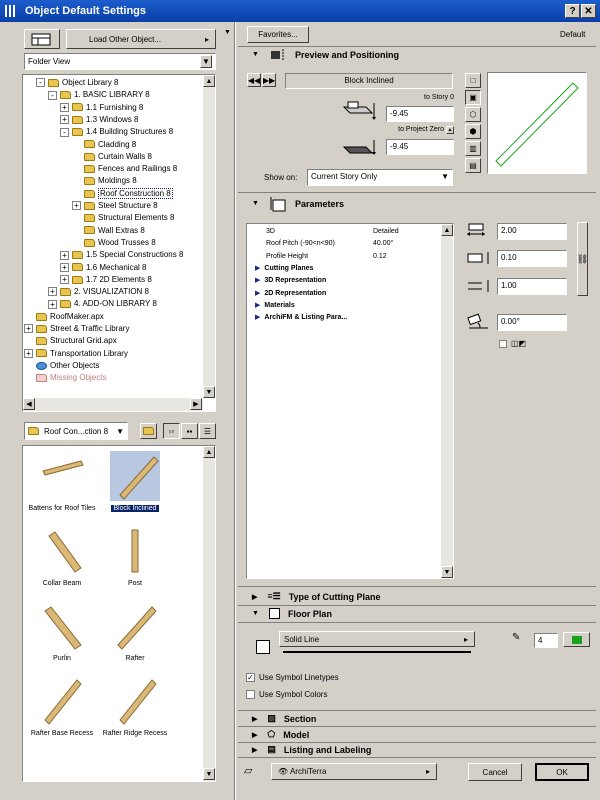 The width and height of the screenshot is (600, 800). I want to click on ok-button: OK, so click(562, 772).